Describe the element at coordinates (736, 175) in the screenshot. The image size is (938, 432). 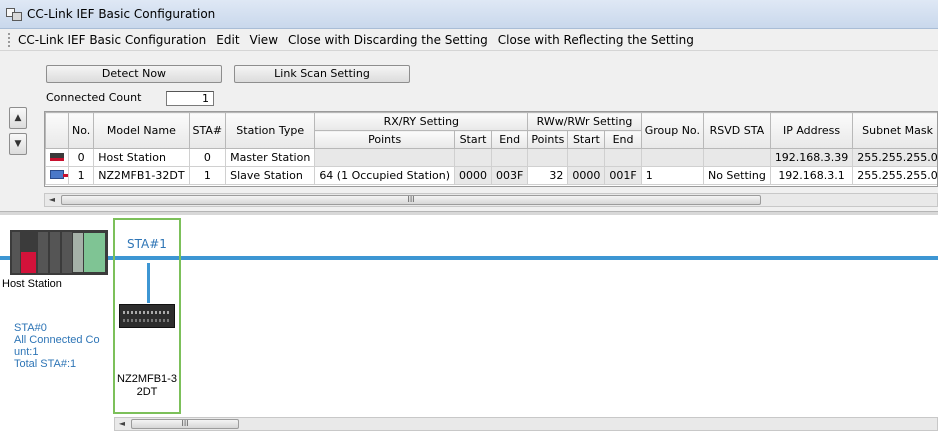
I see `cell-rsvd: No Setting` at that location.